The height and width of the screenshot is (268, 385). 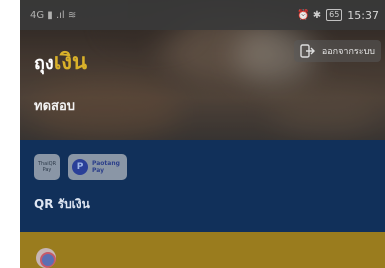 I want to click on battery-icon: 65, so click(x=334, y=15).